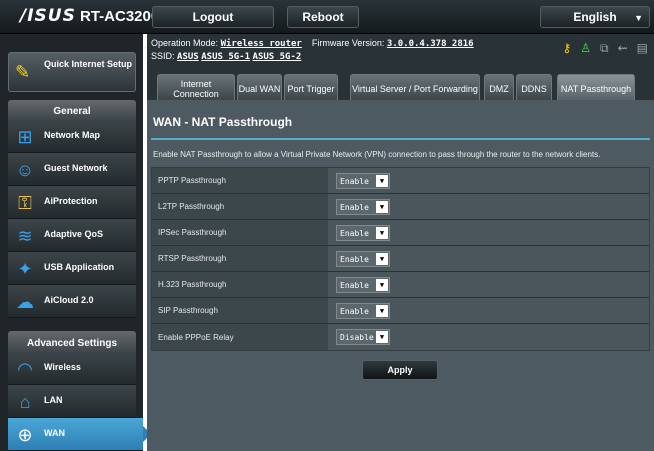 Image resolution: width=654 pixels, height=451 pixels. What do you see at coordinates (163, 56) in the screenshot?
I see `ssid-label: SSID:` at bounding box center [163, 56].